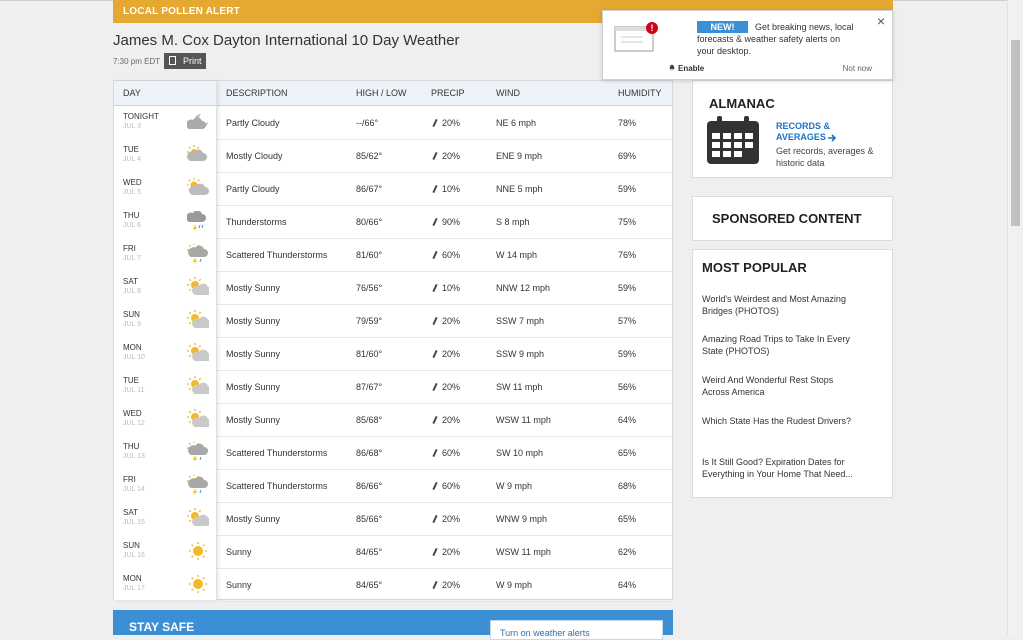  What do you see at coordinates (857, 68) in the screenshot?
I see `not-now-button: Not now` at bounding box center [857, 68].